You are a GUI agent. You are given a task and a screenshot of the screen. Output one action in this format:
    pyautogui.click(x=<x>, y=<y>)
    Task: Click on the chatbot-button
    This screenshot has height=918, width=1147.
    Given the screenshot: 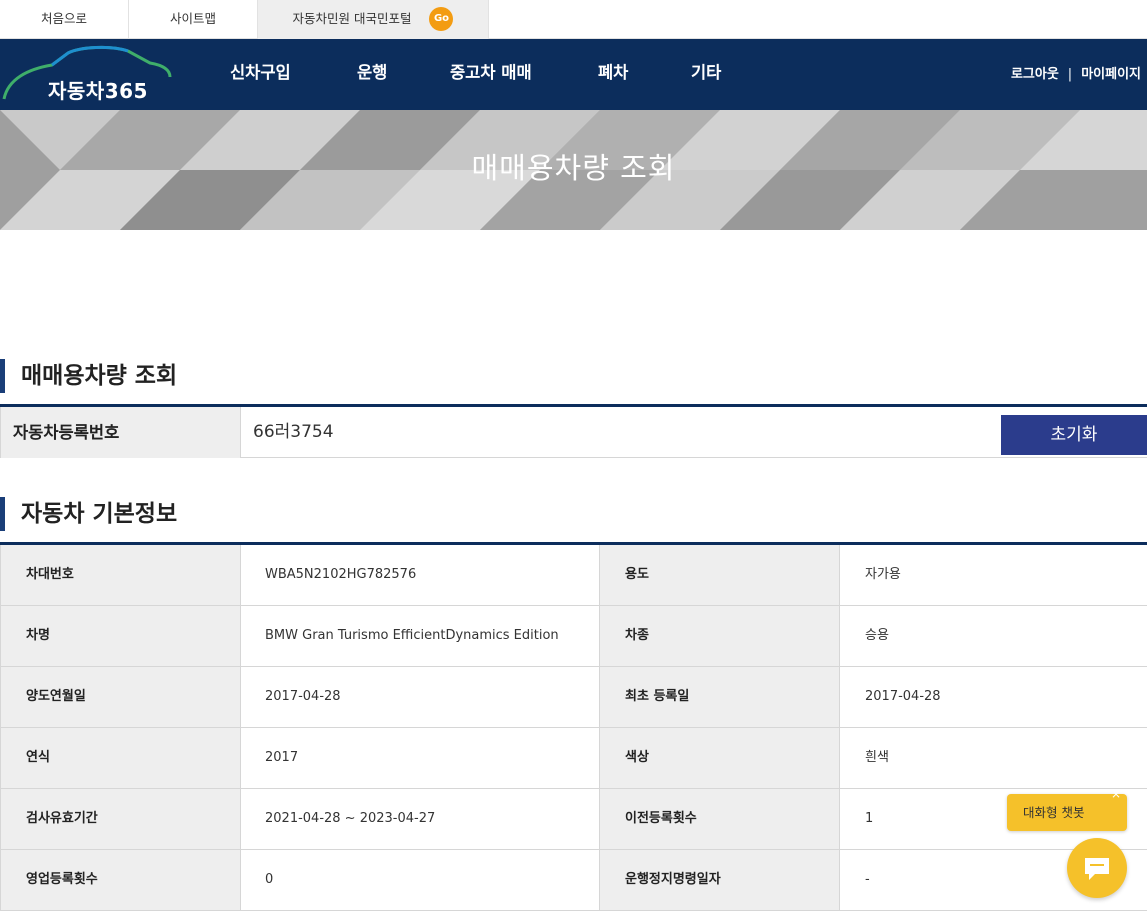 What is the action you would take?
    pyautogui.click(x=1097, y=868)
    